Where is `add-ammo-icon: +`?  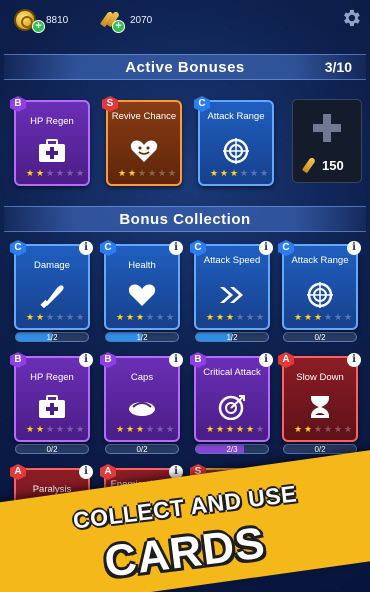
add-ammo-icon: + is located at coordinates (118, 26).